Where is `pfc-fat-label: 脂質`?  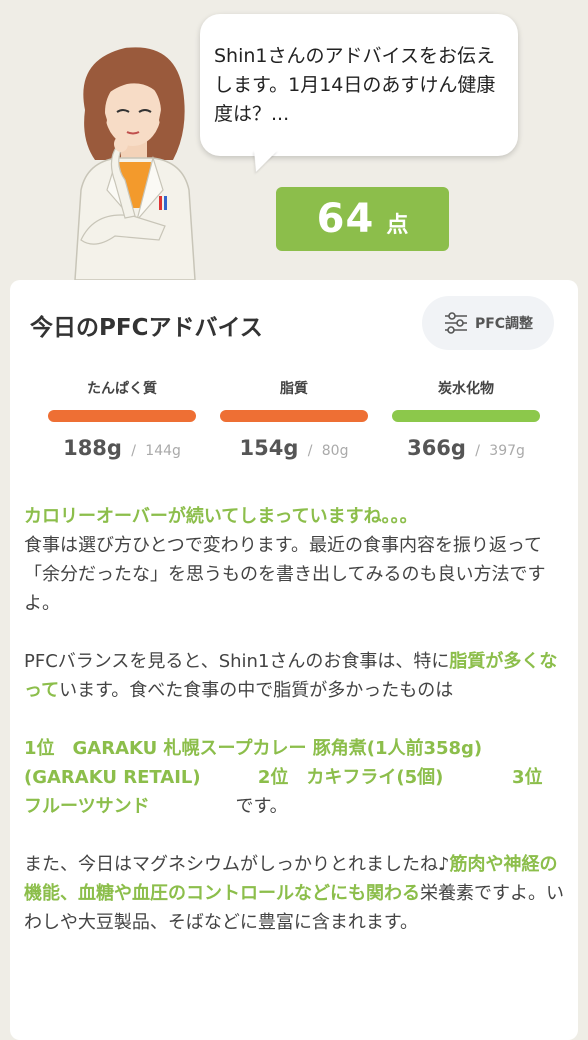
pfc-fat-label: 脂質 is located at coordinates (294, 389).